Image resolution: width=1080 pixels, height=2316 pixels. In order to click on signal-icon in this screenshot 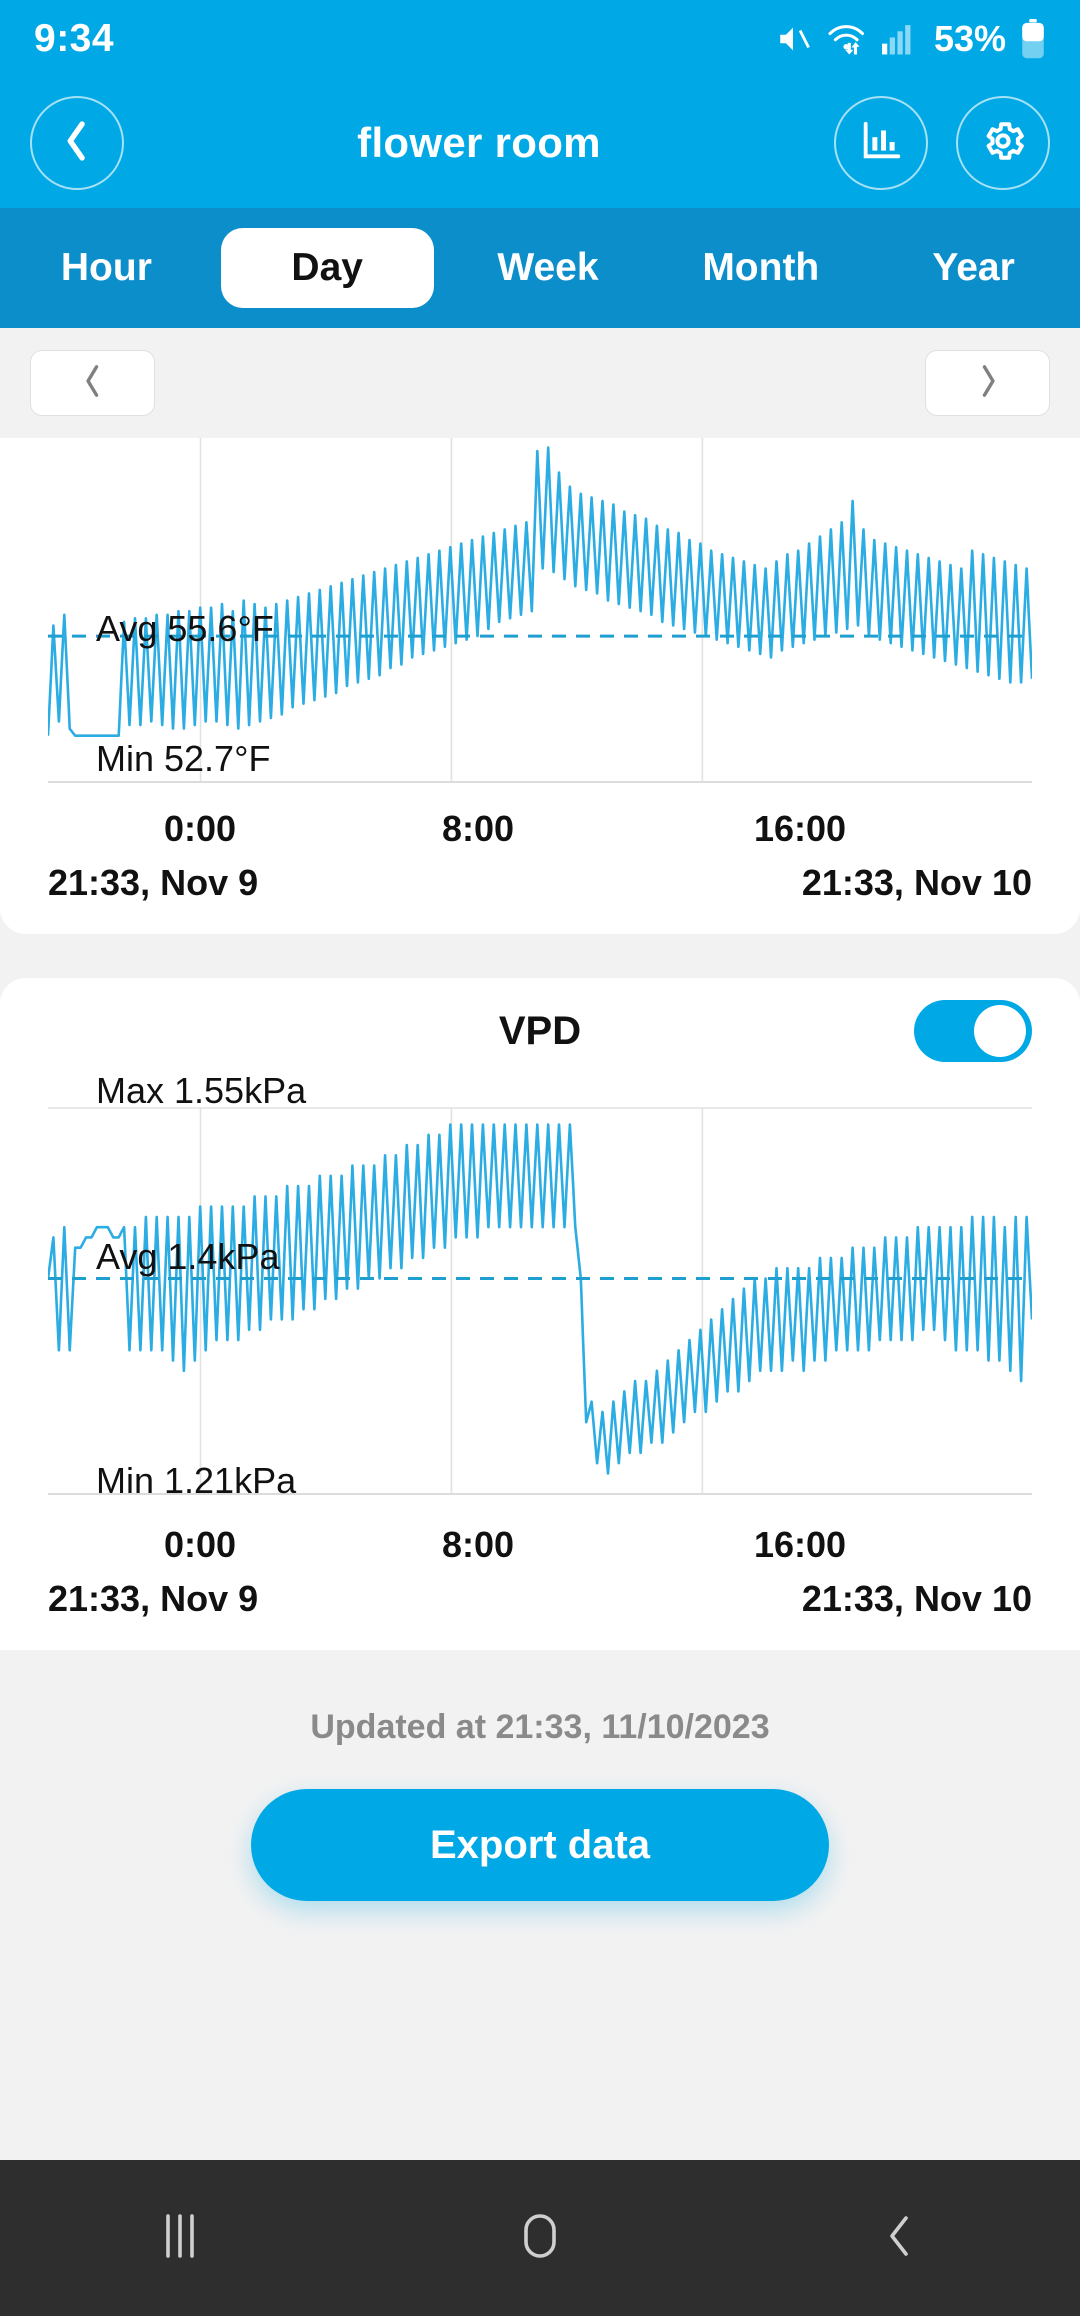, I will do `click(898, 39)`.